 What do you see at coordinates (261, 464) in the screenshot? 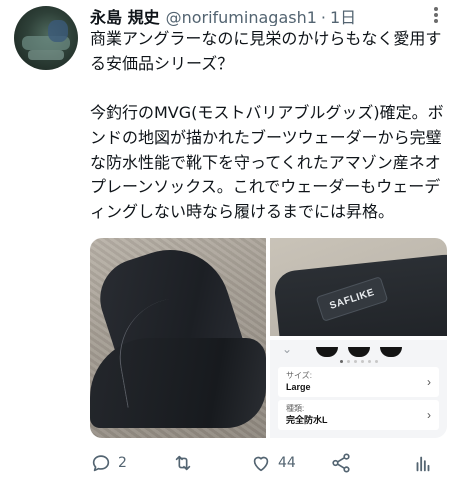
I see `heart-icon` at bounding box center [261, 464].